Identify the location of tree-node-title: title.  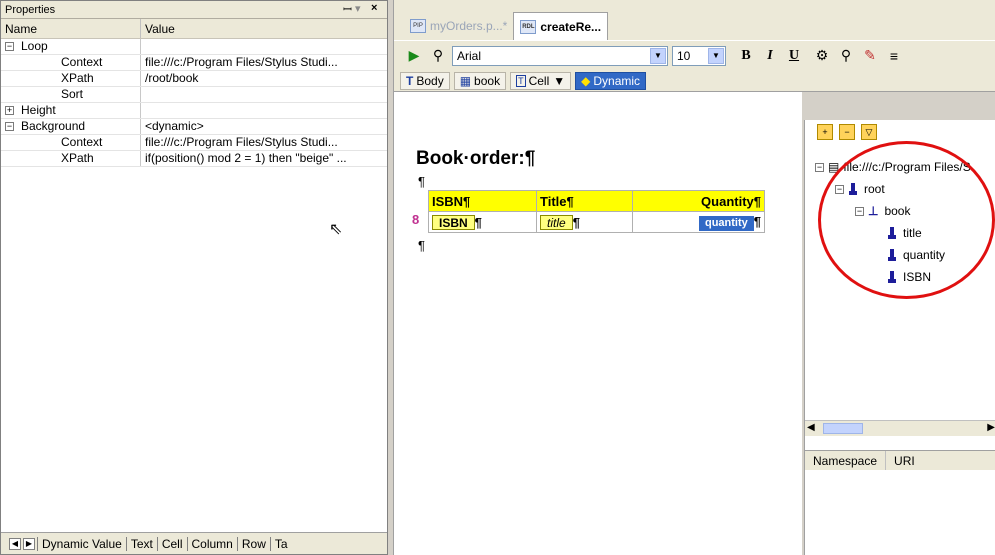
(904, 233).